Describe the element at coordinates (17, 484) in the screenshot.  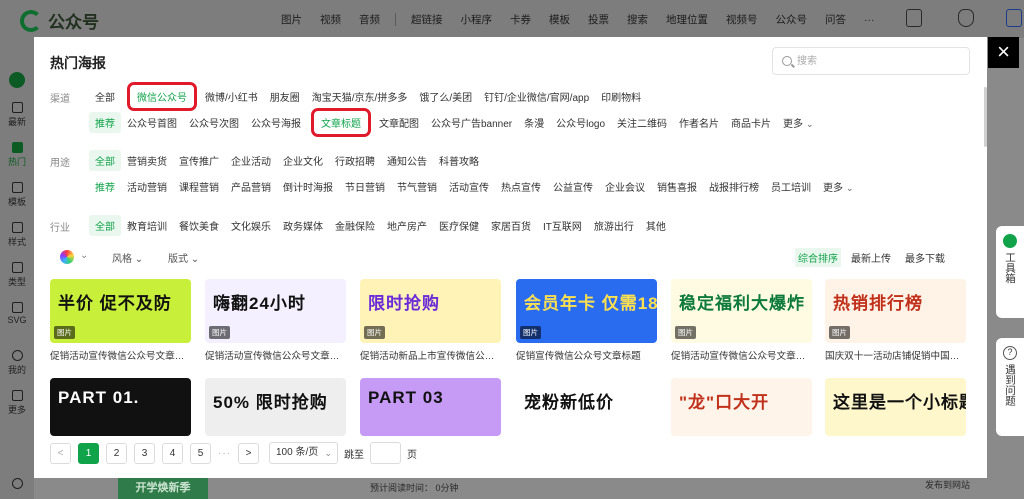
I see `headset-icon` at that location.